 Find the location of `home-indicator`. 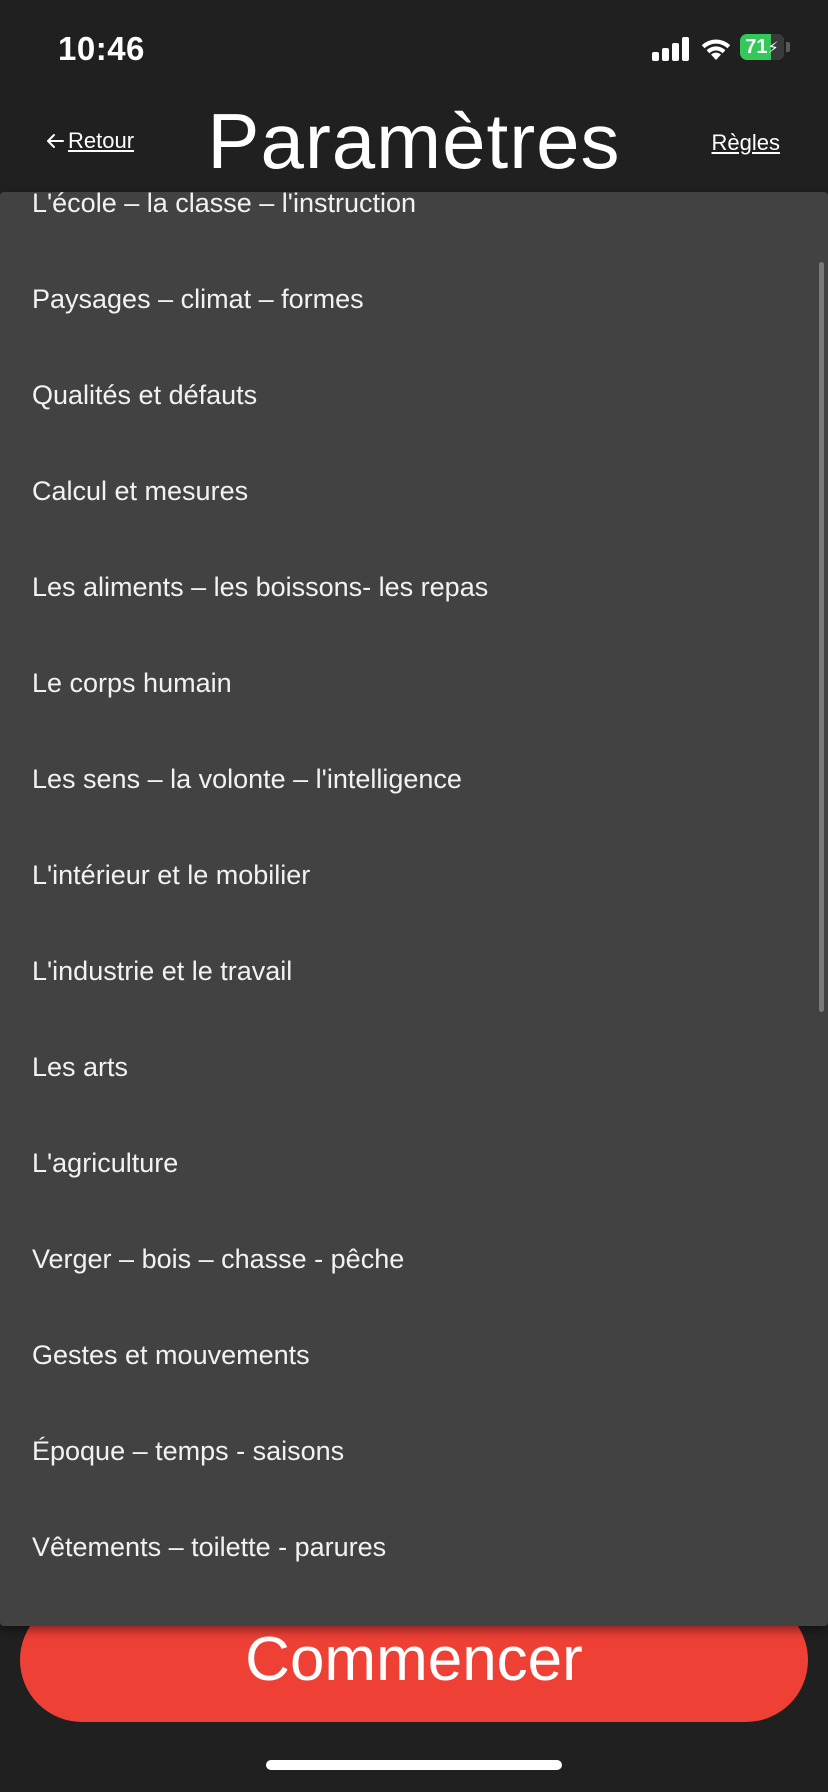

home-indicator is located at coordinates (414, 1765).